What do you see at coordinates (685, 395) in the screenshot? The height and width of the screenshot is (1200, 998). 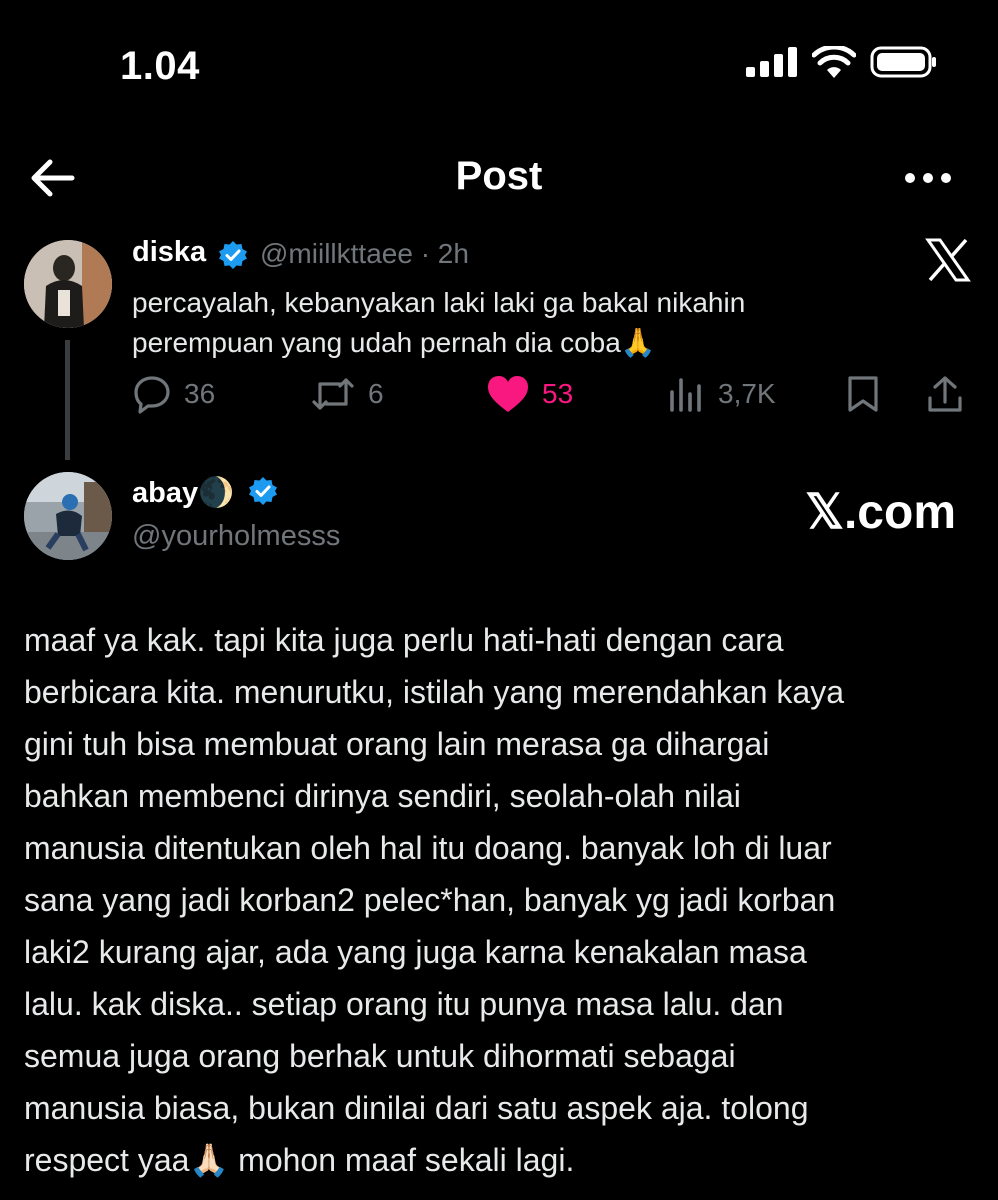 I see `views-icon` at bounding box center [685, 395].